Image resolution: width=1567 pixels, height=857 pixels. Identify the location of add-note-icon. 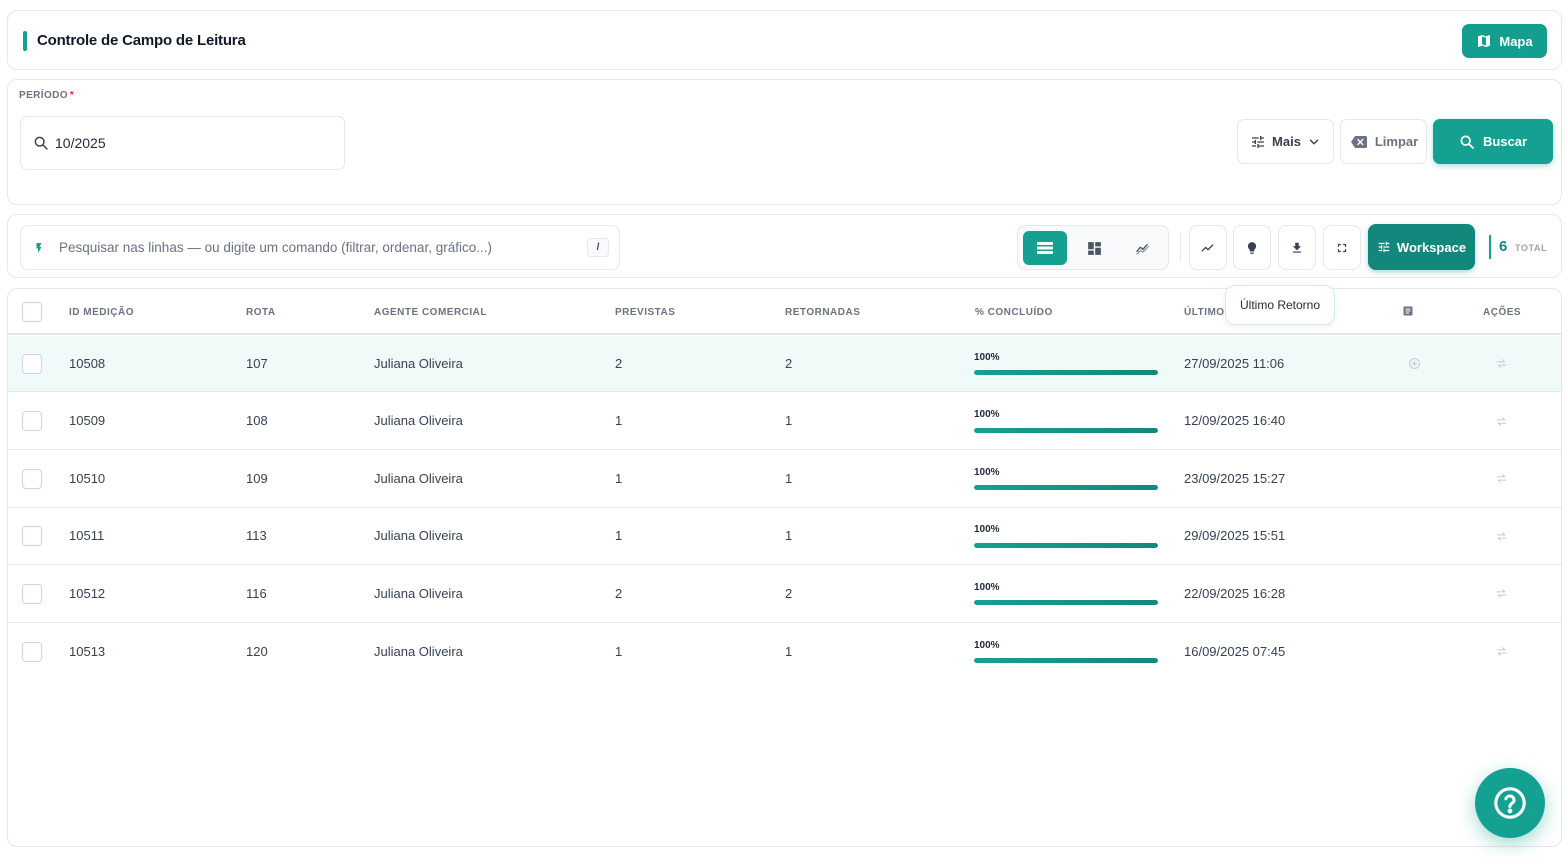
(1414, 363).